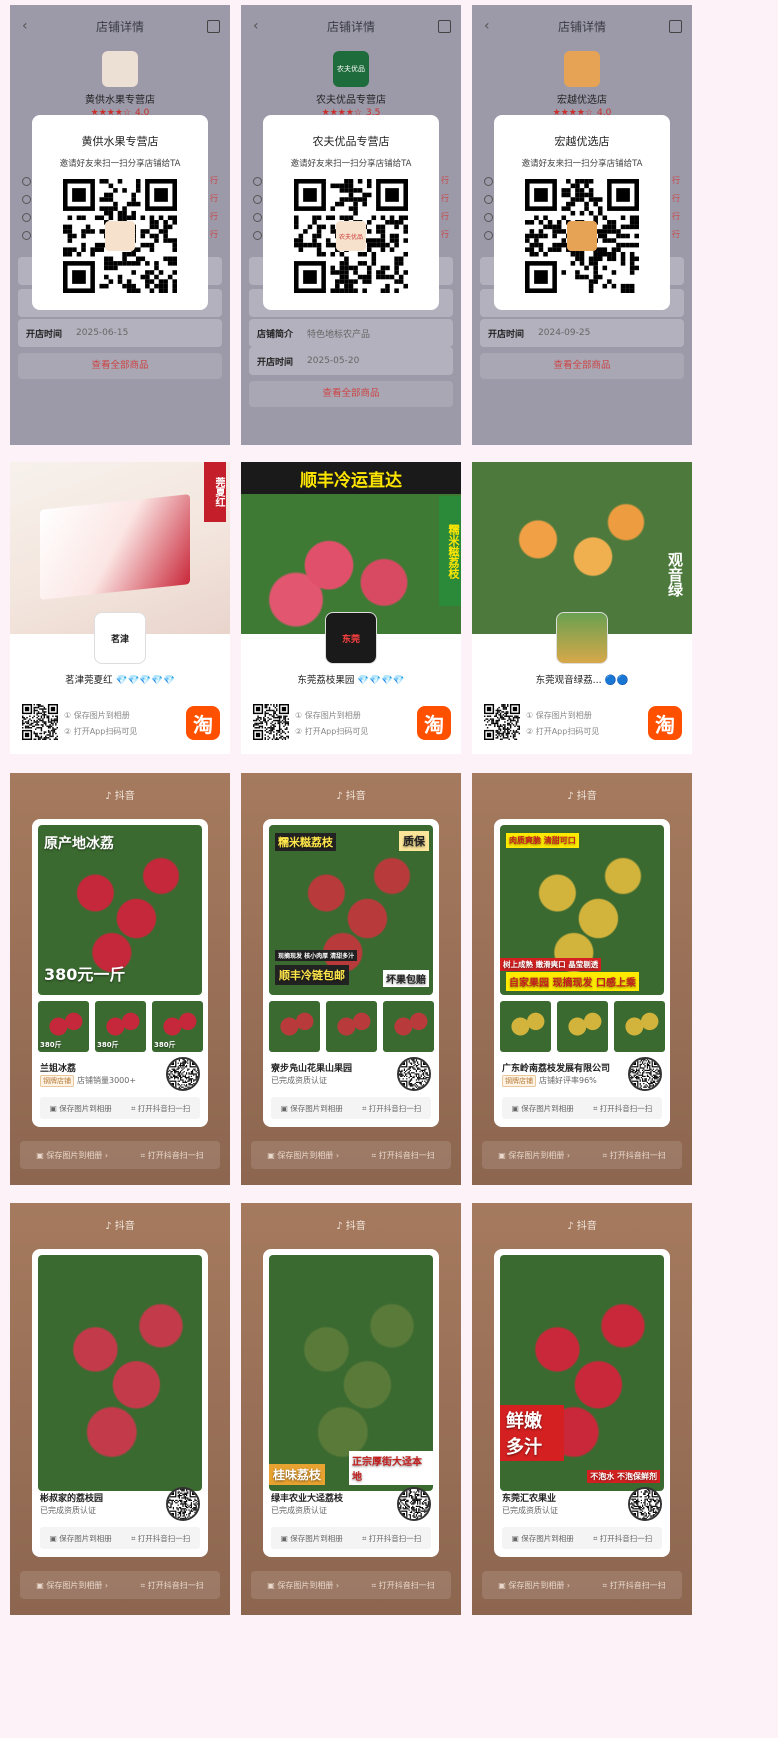 The width and height of the screenshot is (778, 1738). What do you see at coordinates (351, 680) in the screenshot?
I see `shop-name: 东莞荔枝果园 💎💎💎💎` at bounding box center [351, 680].